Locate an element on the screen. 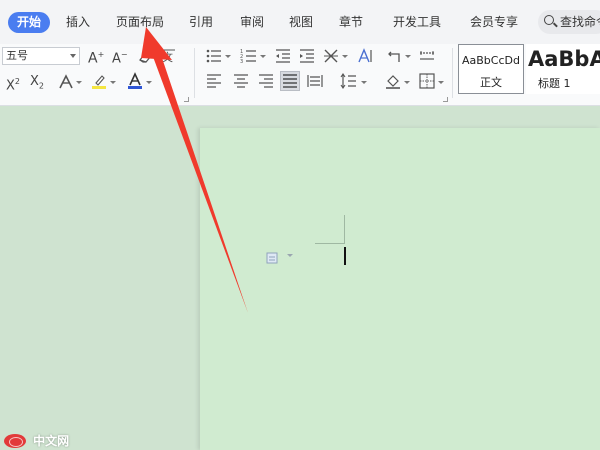  sort-icon is located at coordinates (365, 56).